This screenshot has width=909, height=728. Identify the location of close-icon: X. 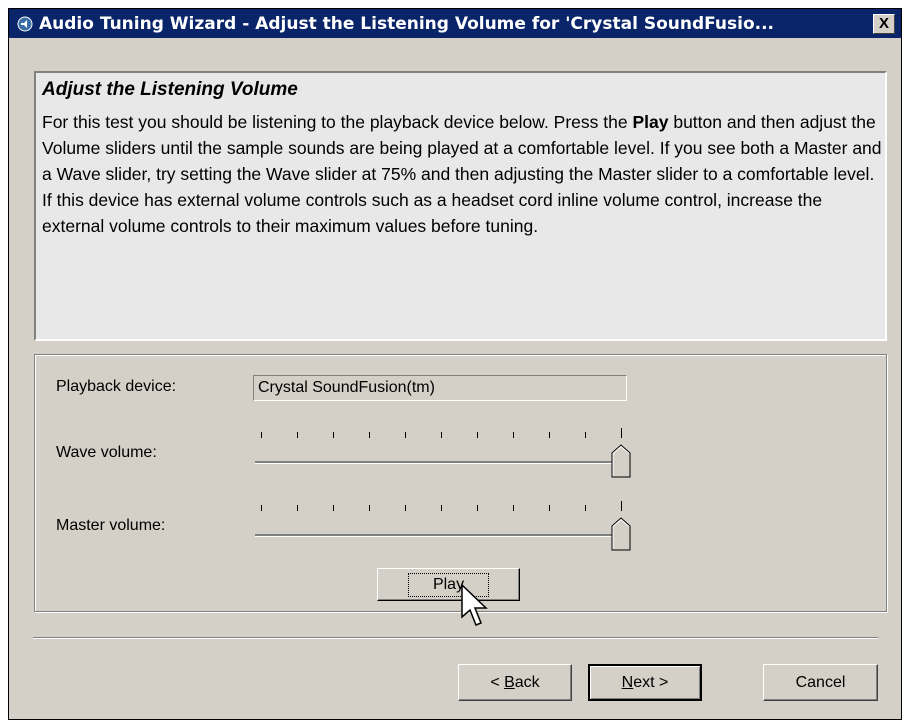
(883, 23).